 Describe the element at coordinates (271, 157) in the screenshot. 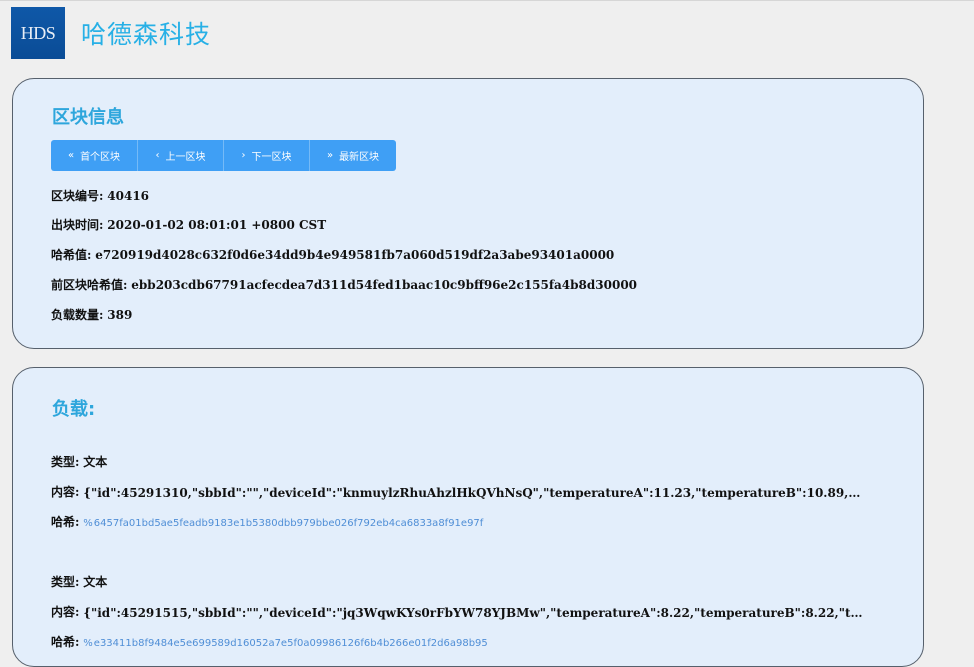

I see `next-block-label: 下一区块` at that location.